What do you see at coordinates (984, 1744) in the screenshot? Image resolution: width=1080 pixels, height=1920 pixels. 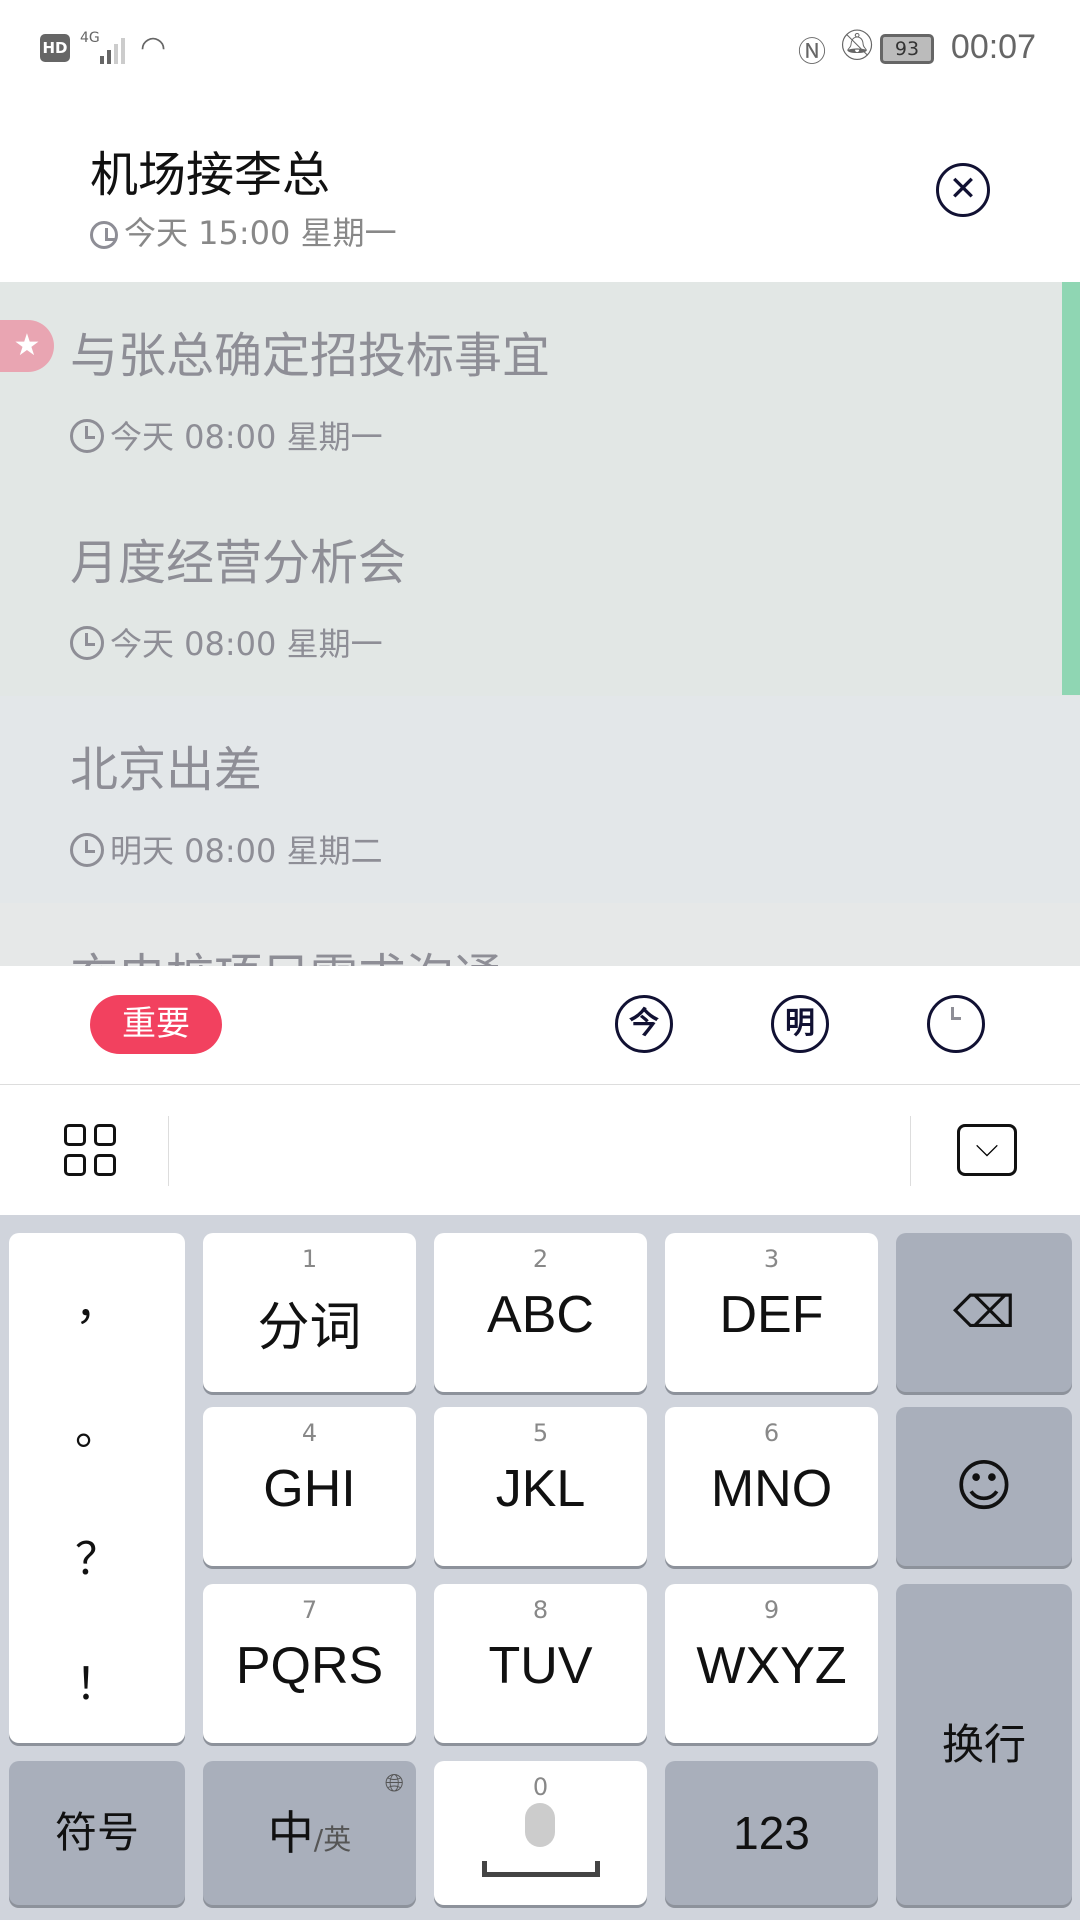 I see `enter-key: 换行` at bounding box center [984, 1744].